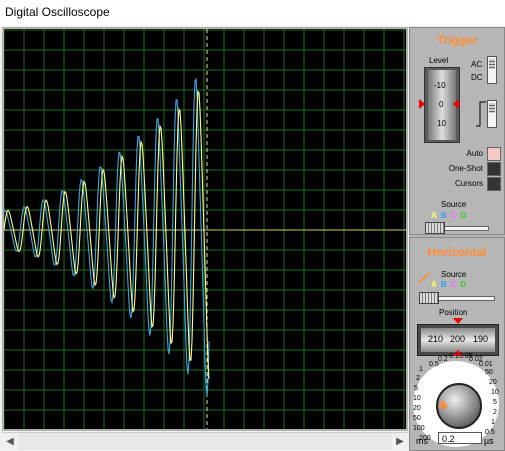 Image resolution: width=505 pixels, height=451 pixels. What do you see at coordinates (454, 215) in the screenshot?
I see `trigger-channel-c: C` at bounding box center [454, 215].